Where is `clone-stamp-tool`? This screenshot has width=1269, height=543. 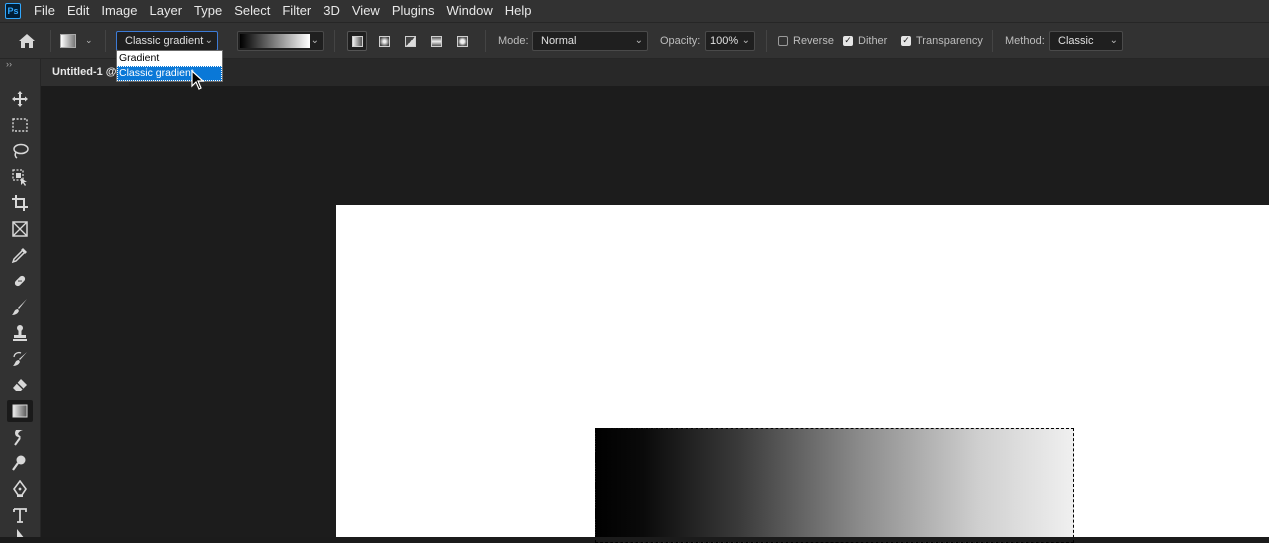
clone-stamp-tool is located at coordinates (20, 333).